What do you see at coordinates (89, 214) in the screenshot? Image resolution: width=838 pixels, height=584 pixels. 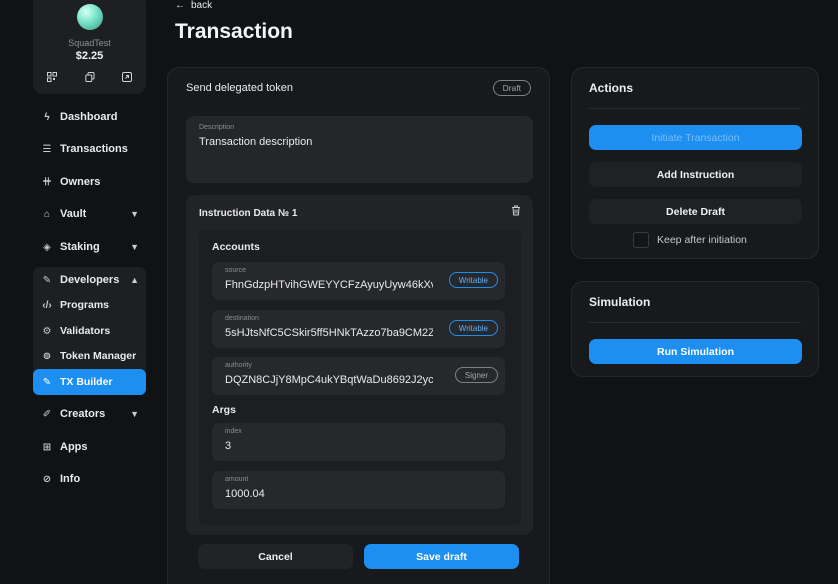 I see `sidebar-item-vault: ⌂ Vault ▼` at bounding box center [89, 214].